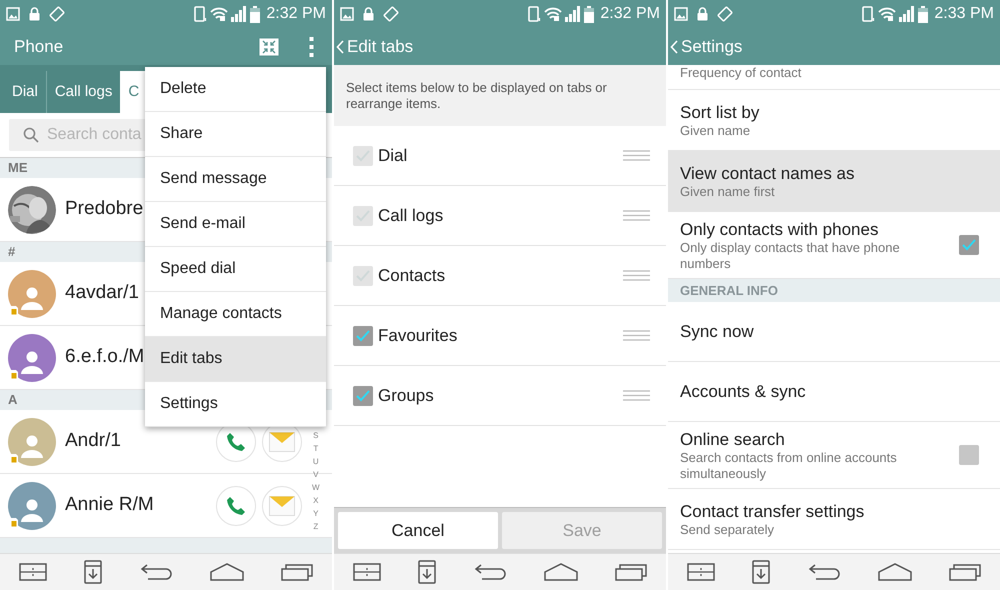 The height and width of the screenshot is (590, 1000). What do you see at coordinates (406, 395) in the screenshot?
I see `tab-option-label: Groups` at bounding box center [406, 395].